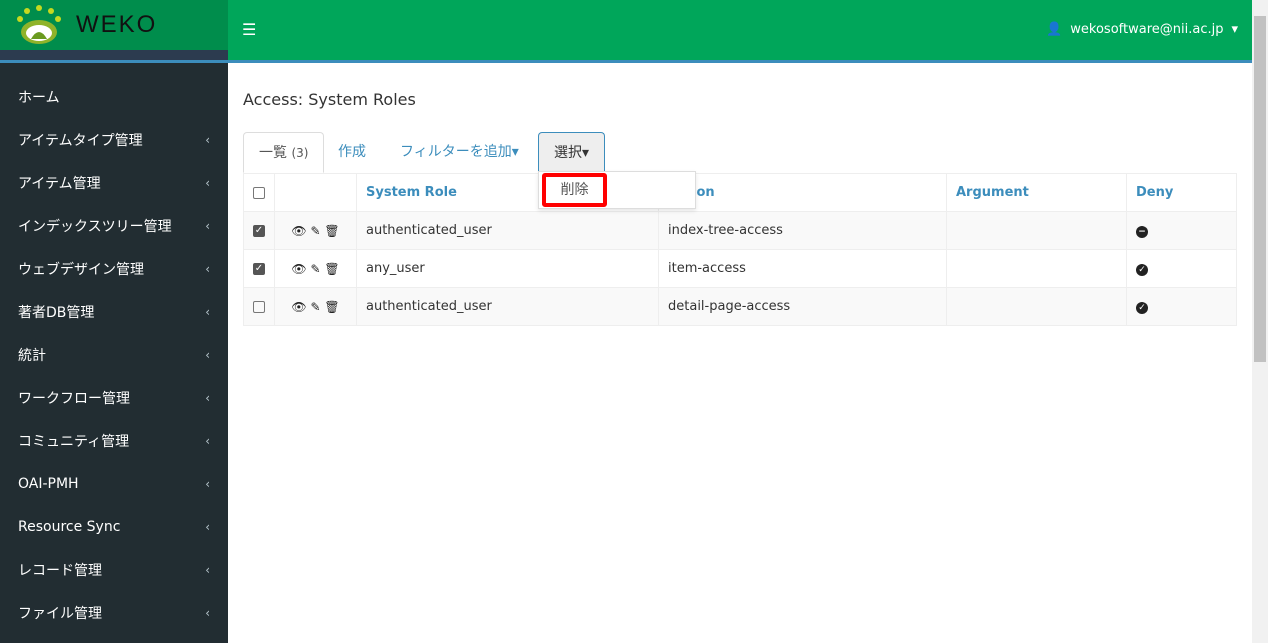 The width and height of the screenshot is (1268, 643). I want to click on sidebar-item: Resource Sync ‹, so click(114, 526).